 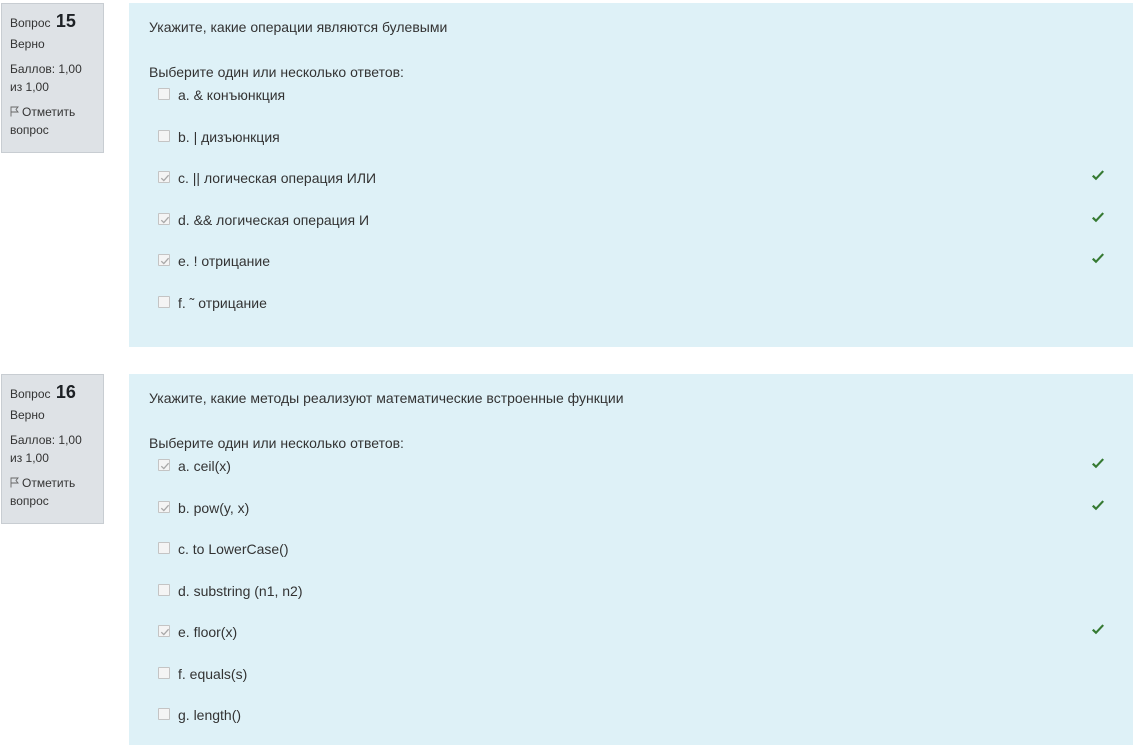 What do you see at coordinates (222, 302) in the screenshot?
I see `answer-label: f. ˜ отрицание` at bounding box center [222, 302].